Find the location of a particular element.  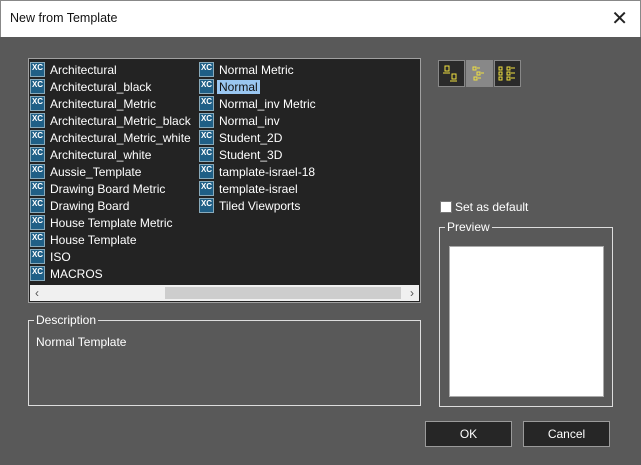

description-group: Description Normal Template is located at coordinates (224, 359).